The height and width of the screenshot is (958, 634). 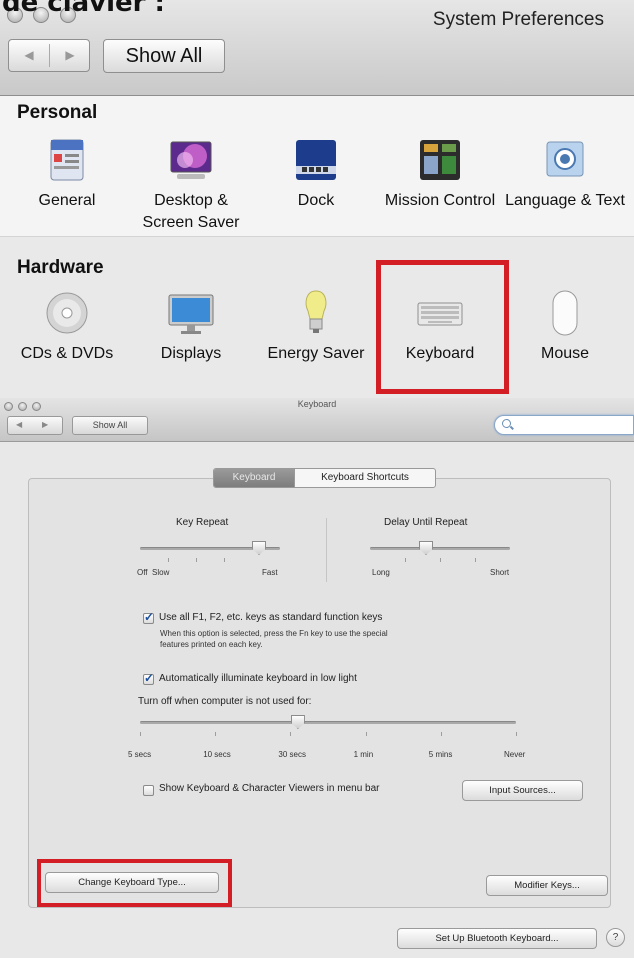 What do you see at coordinates (211, 644) in the screenshot?
I see `fn-keys-note-2: features printed on each key.` at bounding box center [211, 644].